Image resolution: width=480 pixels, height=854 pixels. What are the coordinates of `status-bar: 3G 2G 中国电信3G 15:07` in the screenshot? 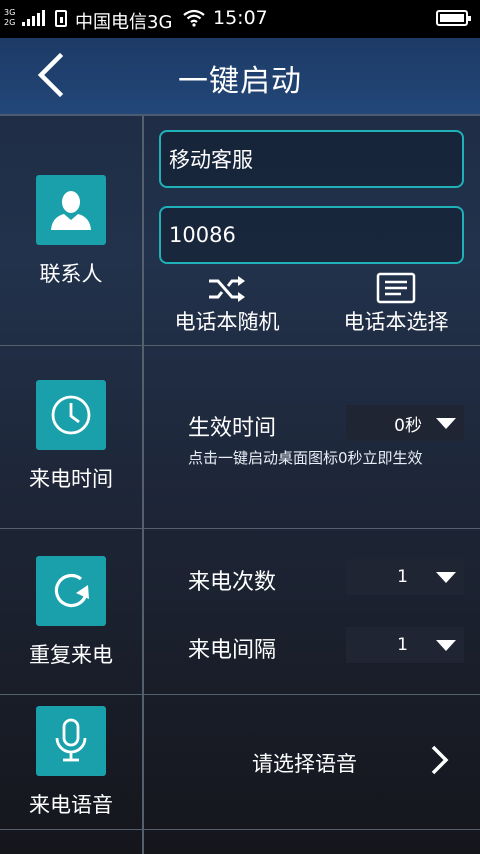 It's located at (240, 19).